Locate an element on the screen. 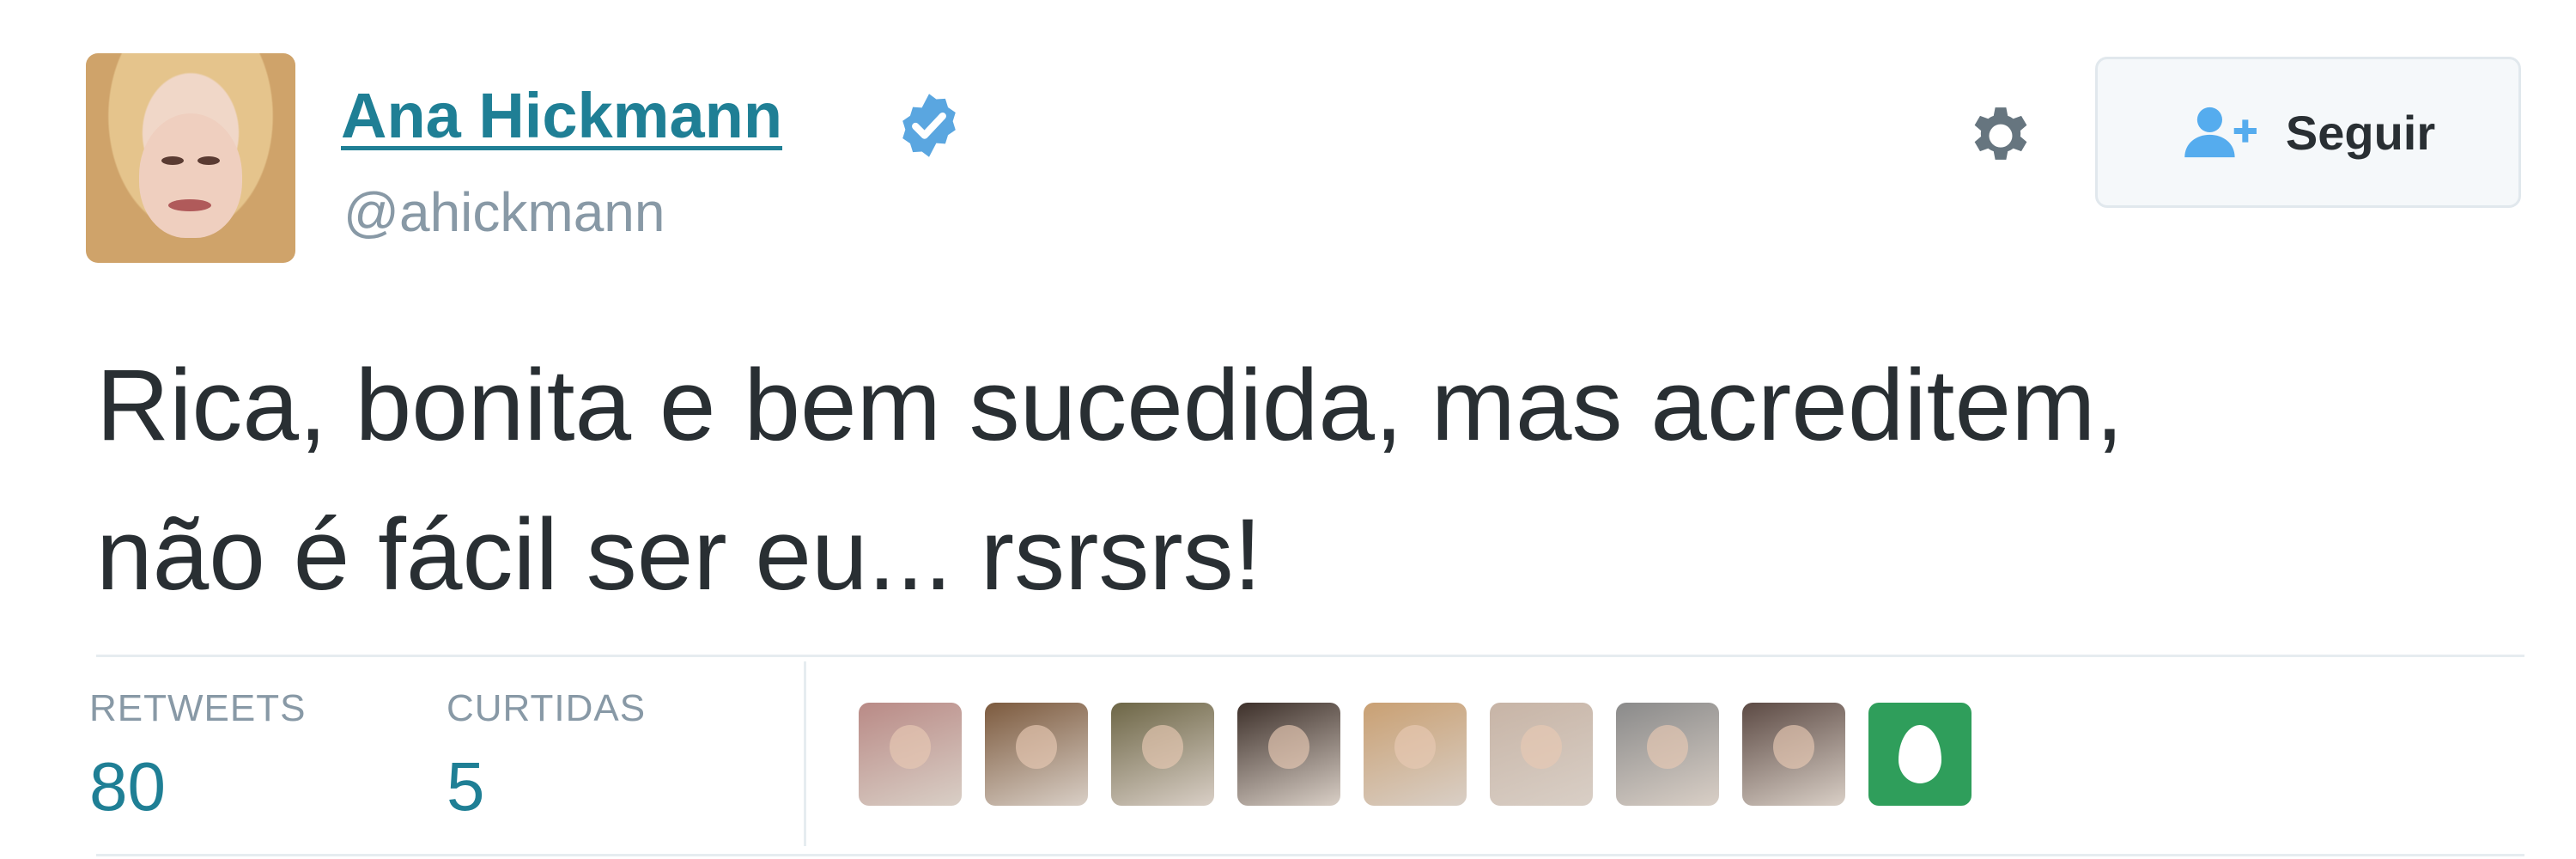 The height and width of the screenshot is (859, 2576). default-egg-avatar is located at coordinates (1919, 755).